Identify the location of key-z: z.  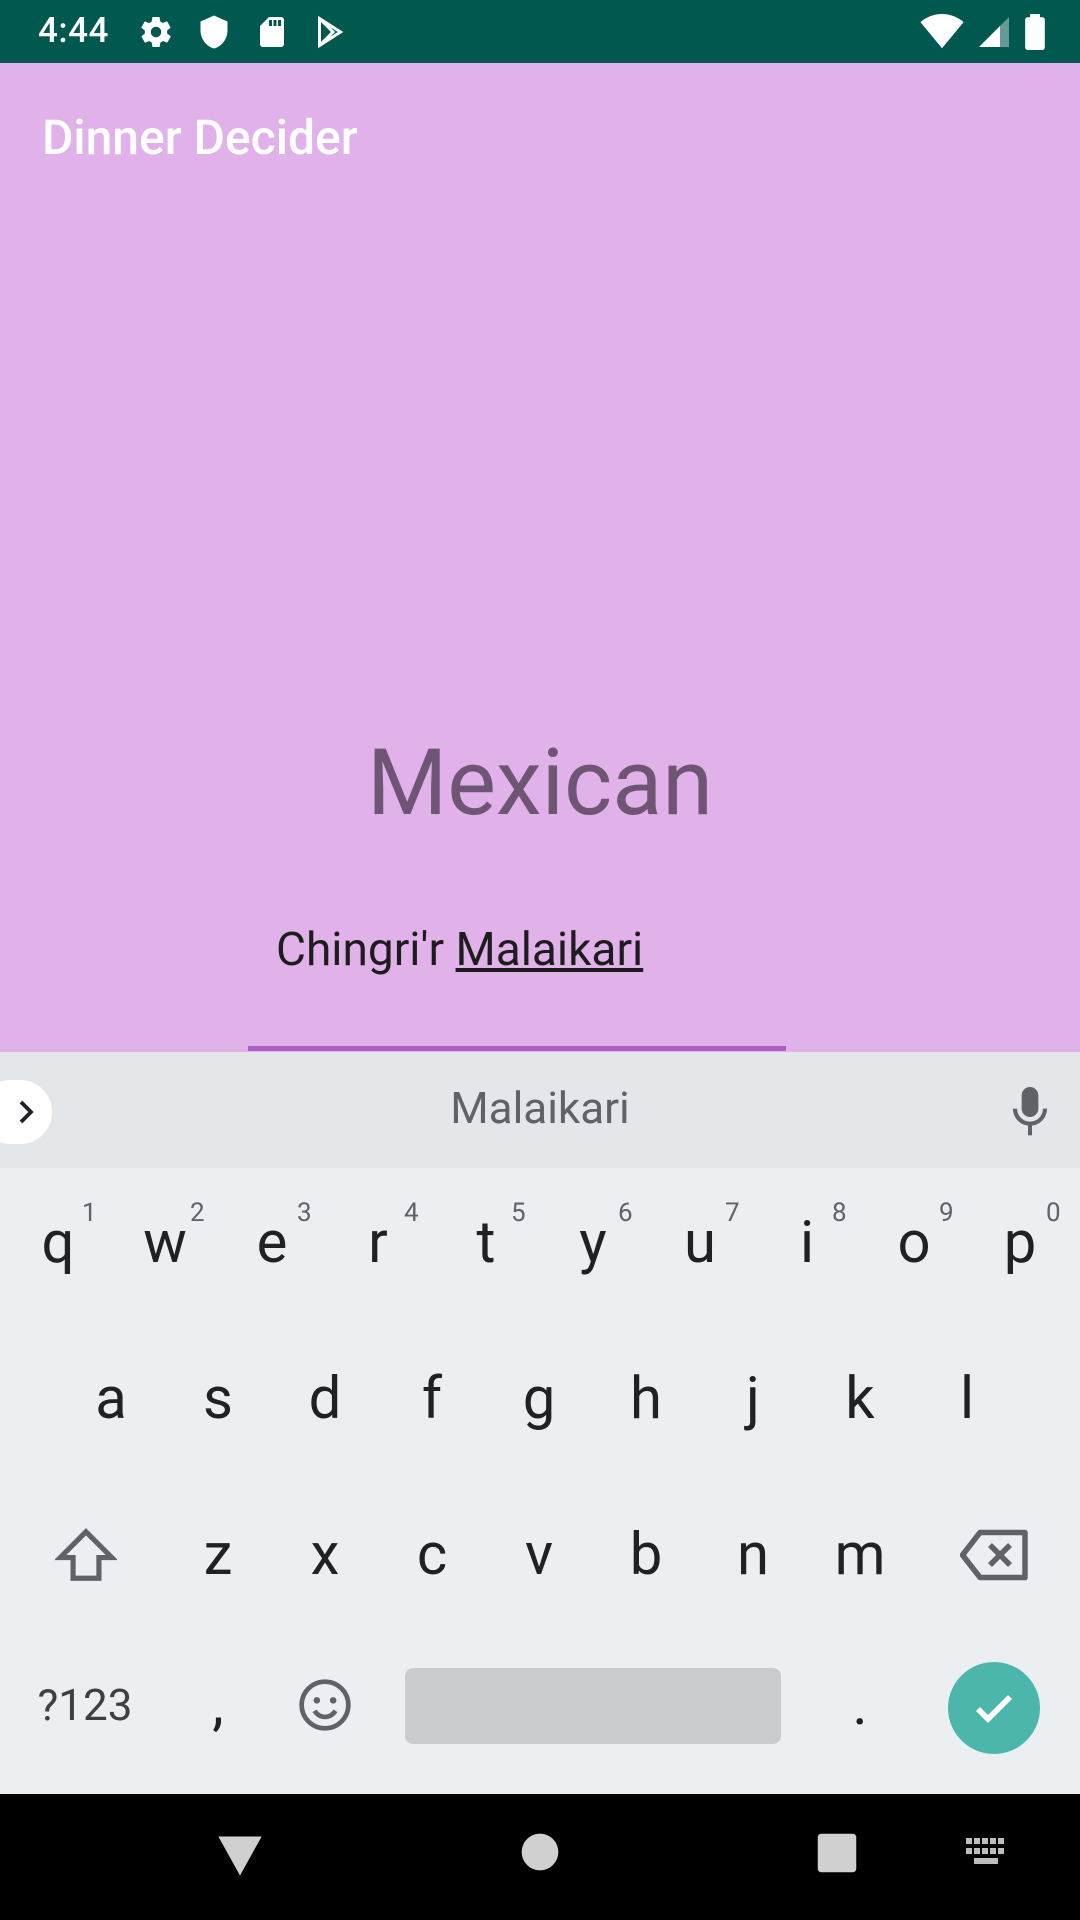
(218, 1555).